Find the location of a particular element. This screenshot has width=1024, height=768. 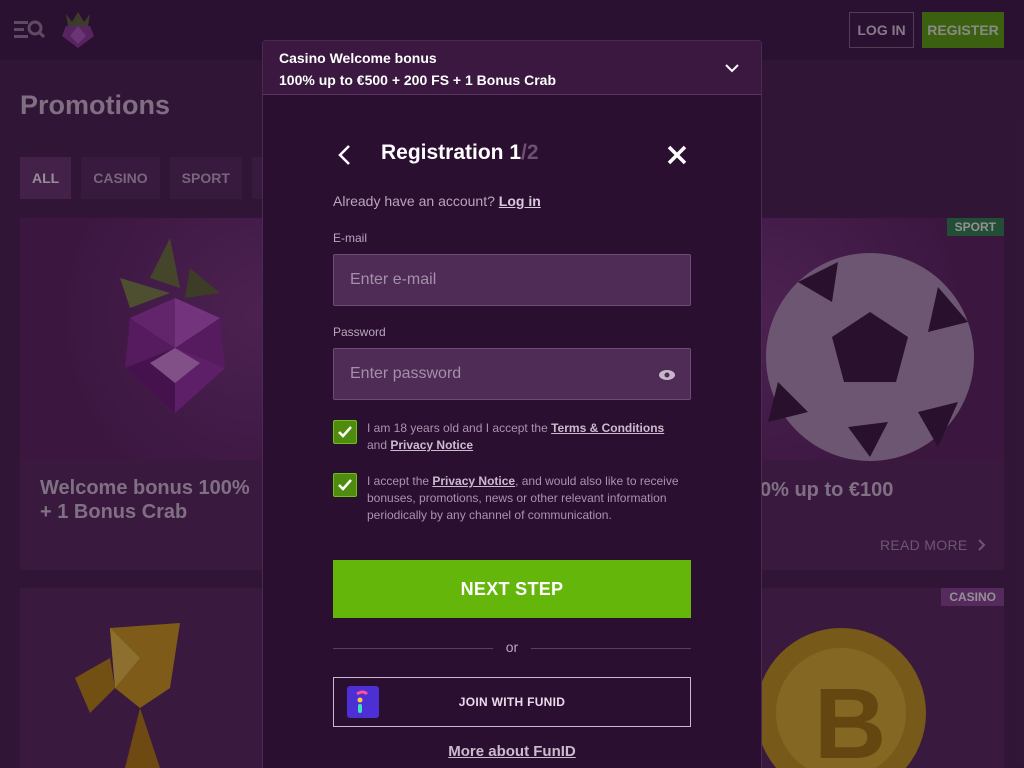

total-steps: /2 is located at coordinates (530, 152).